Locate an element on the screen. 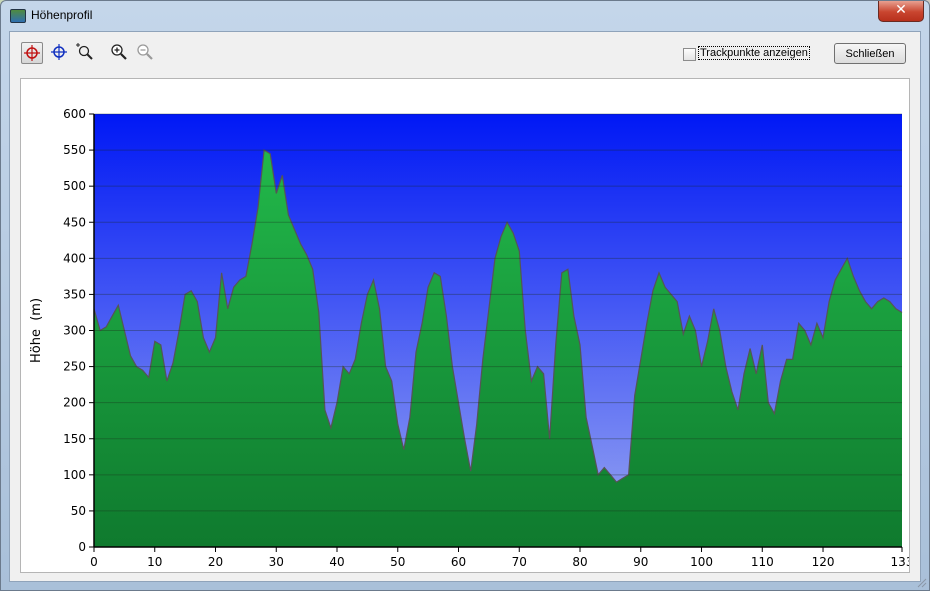 The height and width of the screenshot is (591, 930). window-close-button: ✕ is located at coordinates (901, 11).